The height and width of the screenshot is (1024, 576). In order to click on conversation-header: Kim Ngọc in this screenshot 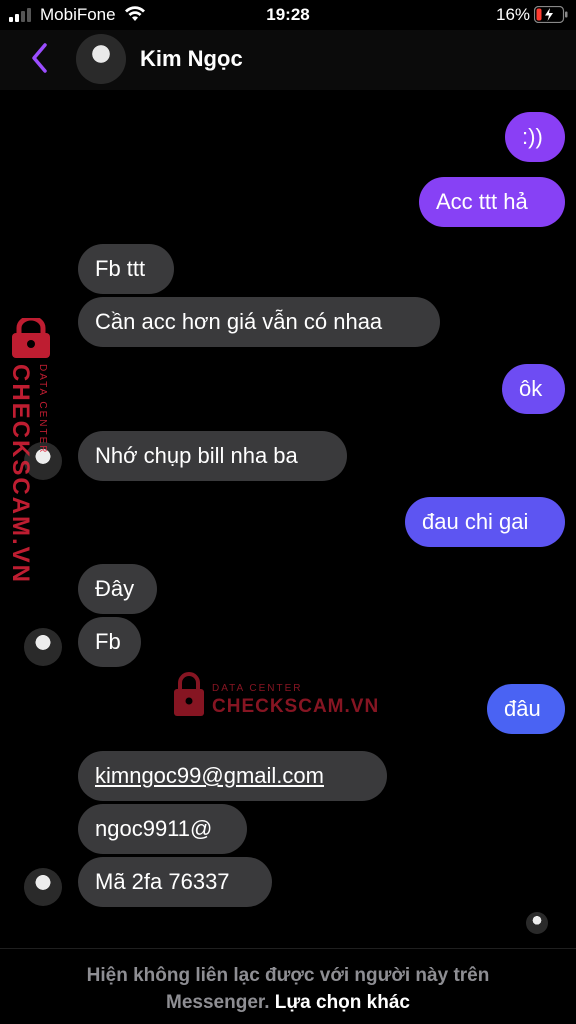, I will do `click(288, 60)`.